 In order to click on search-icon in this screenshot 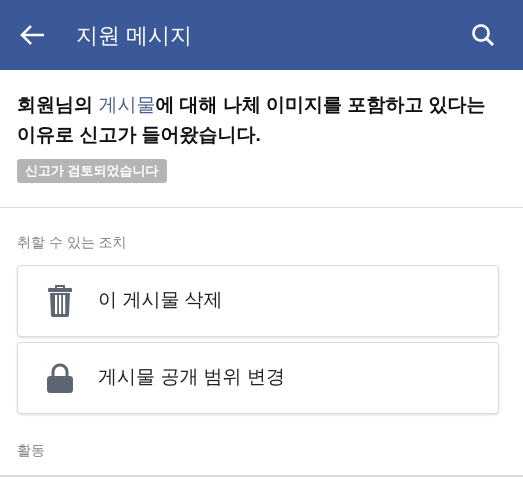, I will do `click(483, 35)`.